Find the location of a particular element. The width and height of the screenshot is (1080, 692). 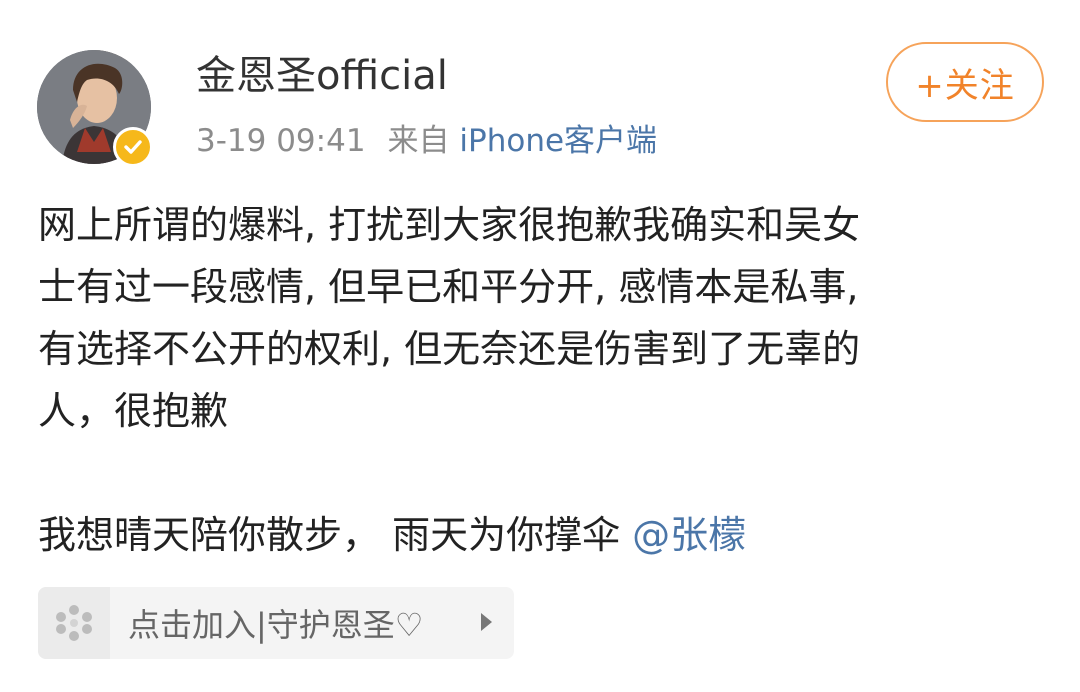

super-topic-card: 点击加入|守护恩圣♡ is located at coordinates (276, 623).